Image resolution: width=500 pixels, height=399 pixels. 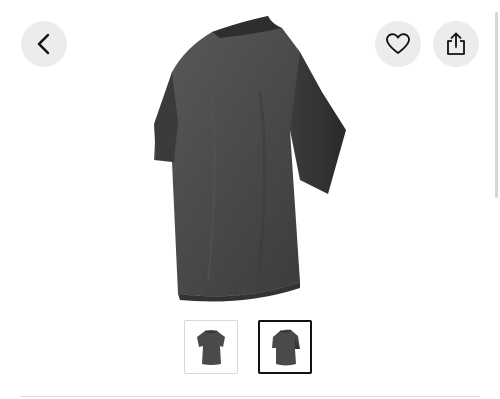 I want to click on share-button, so click(x=456, y=44).